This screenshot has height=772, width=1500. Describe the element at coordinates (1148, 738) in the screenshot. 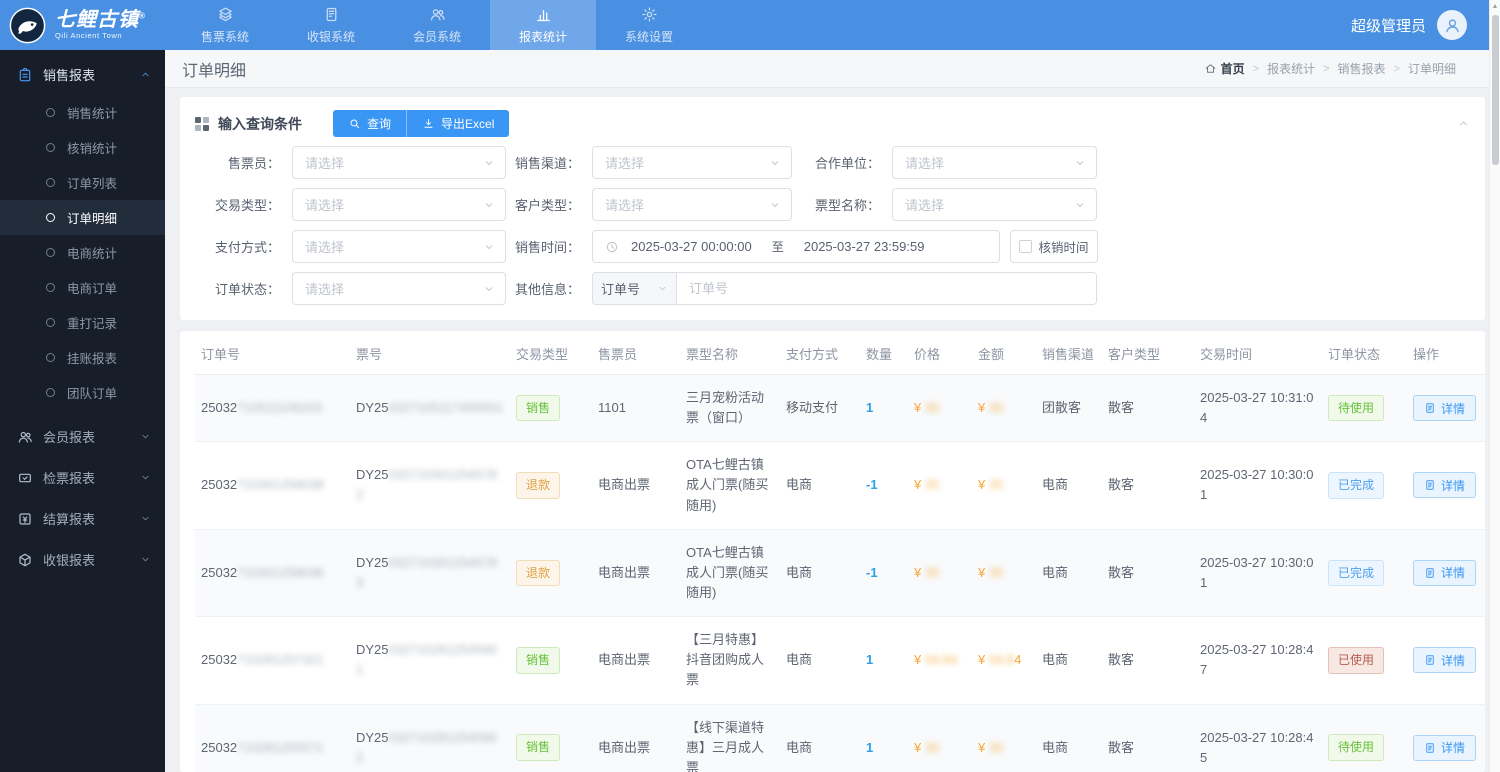

I see `cell-customer-type: 散客` at that location.